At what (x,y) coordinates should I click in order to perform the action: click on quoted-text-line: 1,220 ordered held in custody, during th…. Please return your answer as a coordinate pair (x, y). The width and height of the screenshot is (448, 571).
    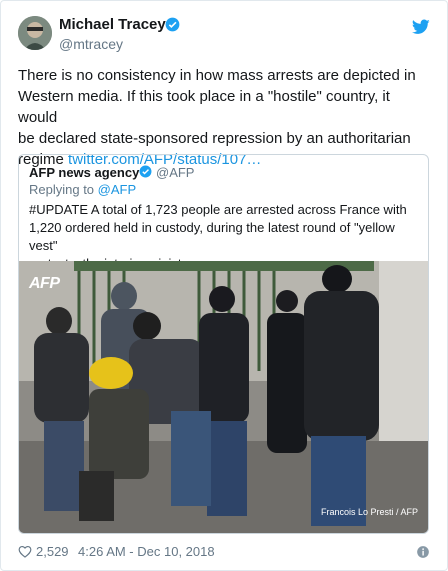
    Looking at the image, I should click on (212, 236).